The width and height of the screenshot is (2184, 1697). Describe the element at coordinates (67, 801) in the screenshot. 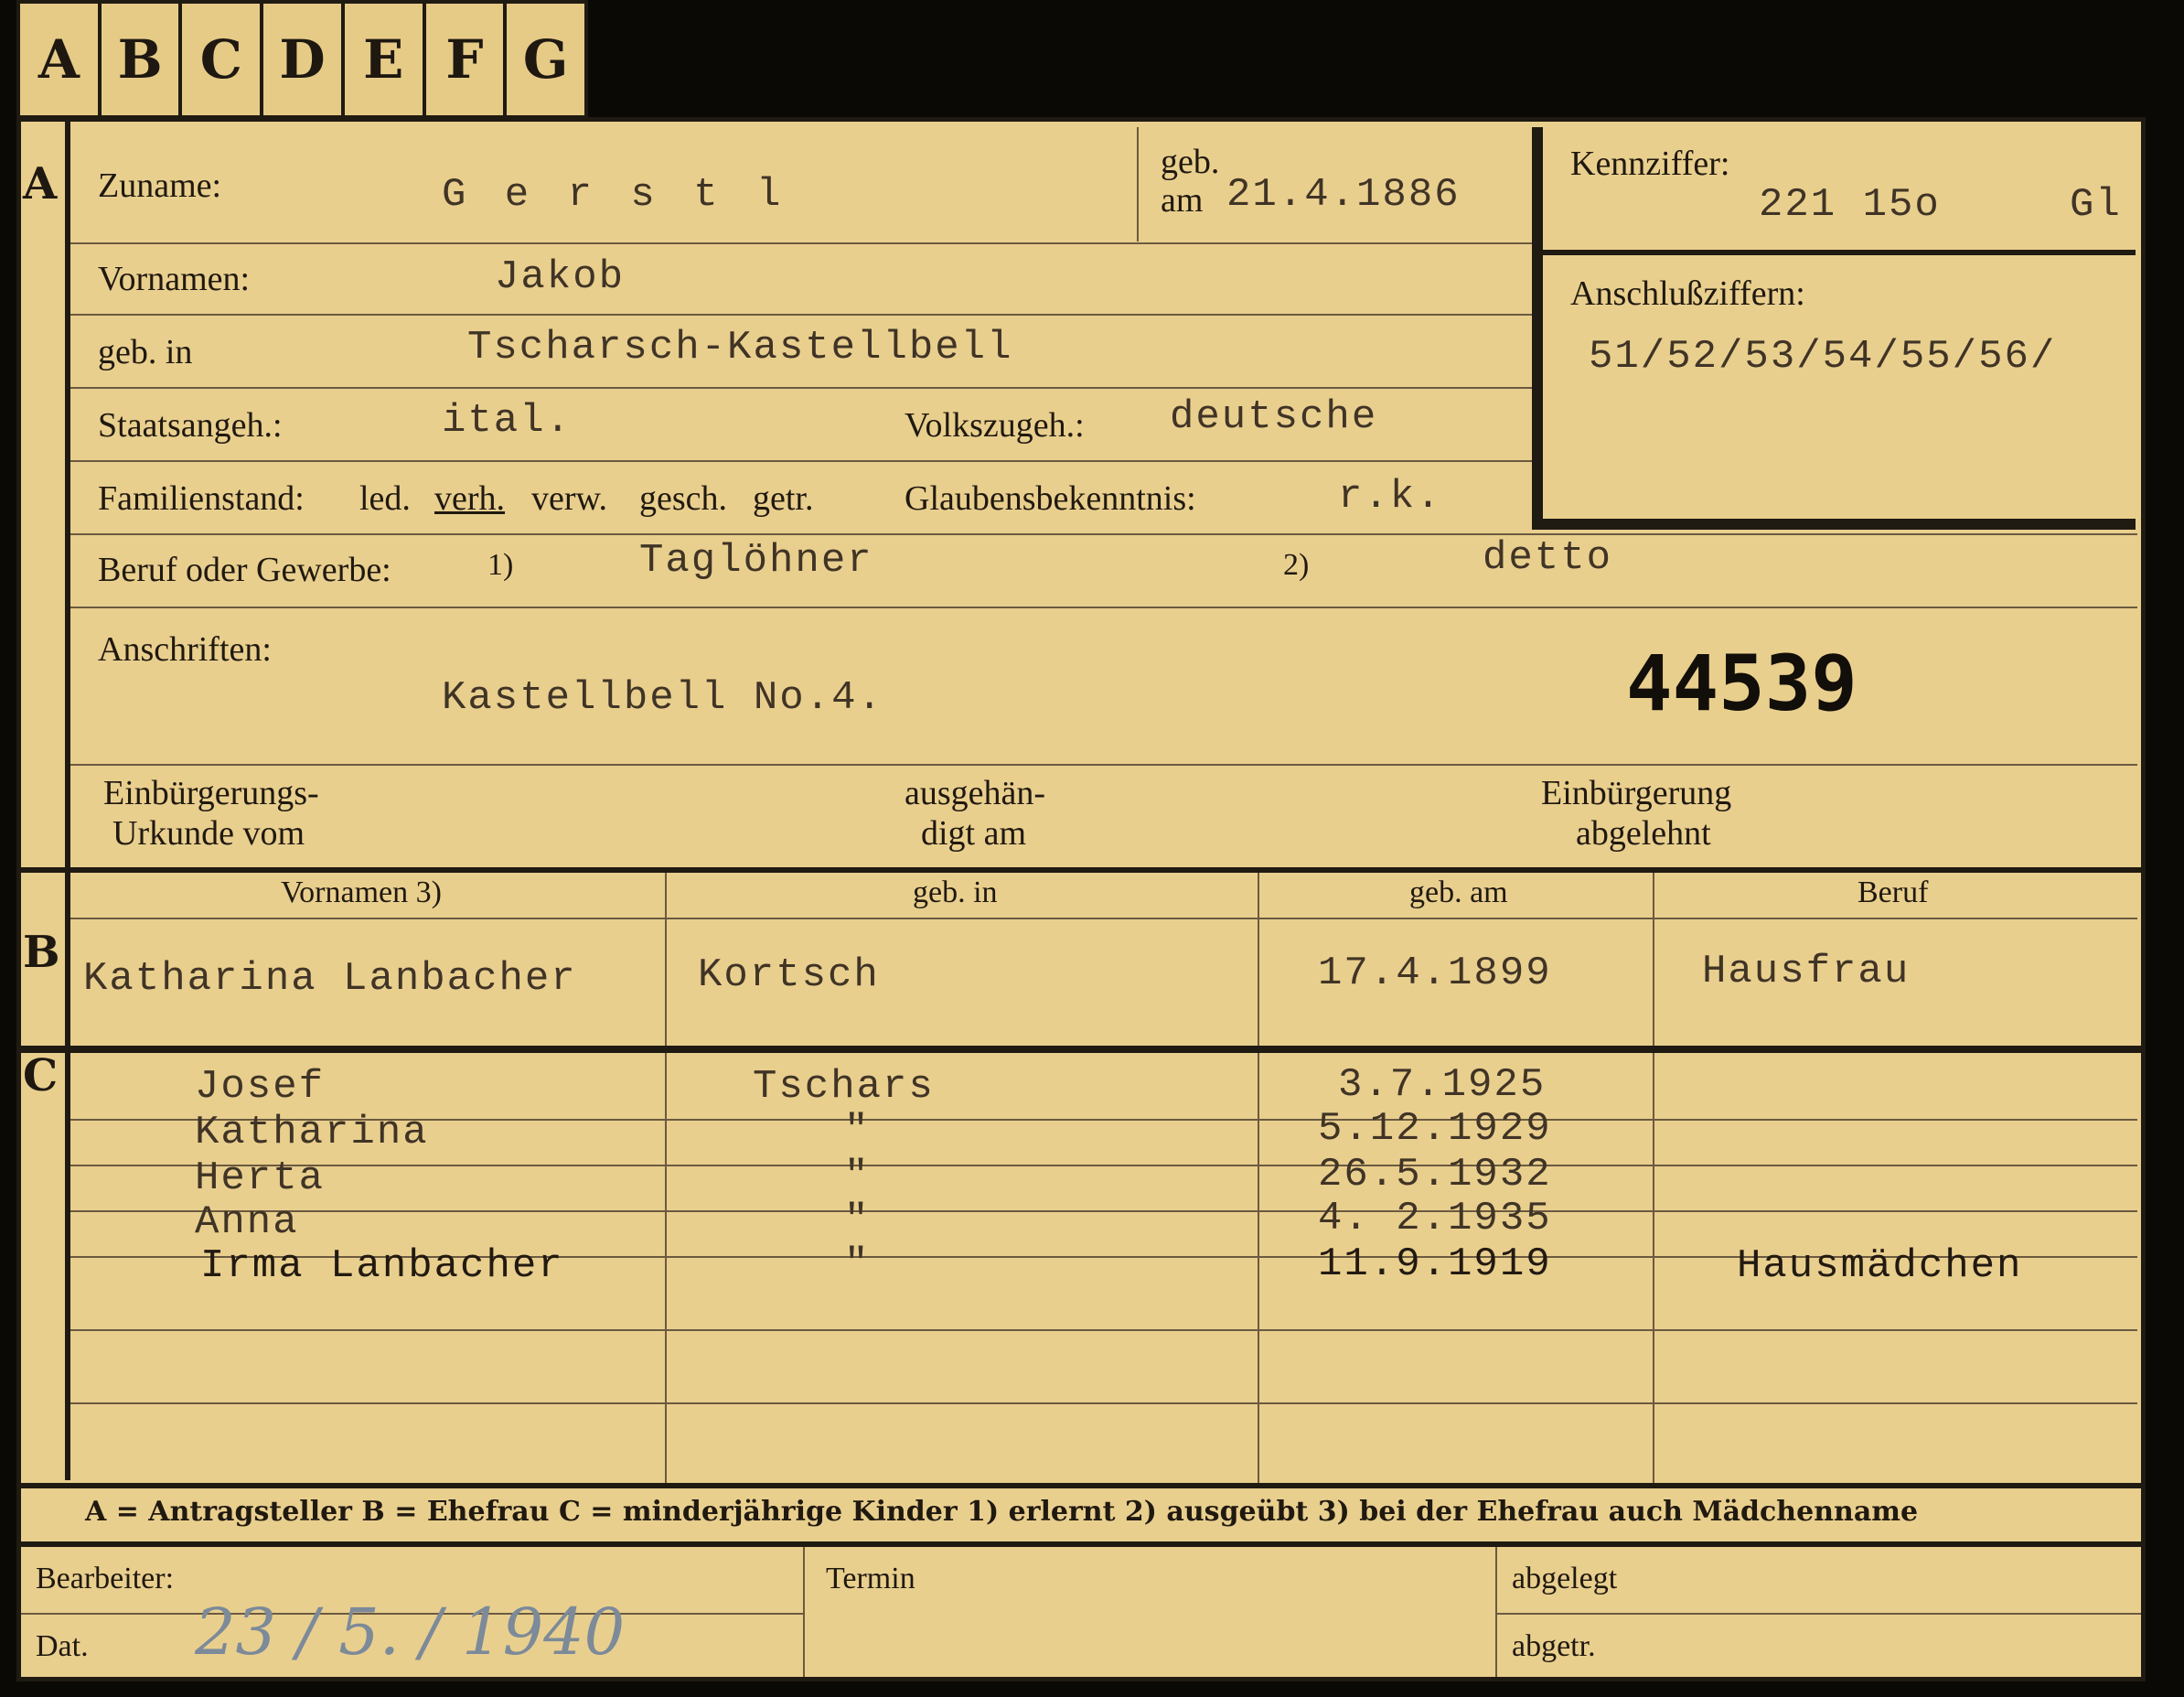

I see `section-column-rule` at that location.